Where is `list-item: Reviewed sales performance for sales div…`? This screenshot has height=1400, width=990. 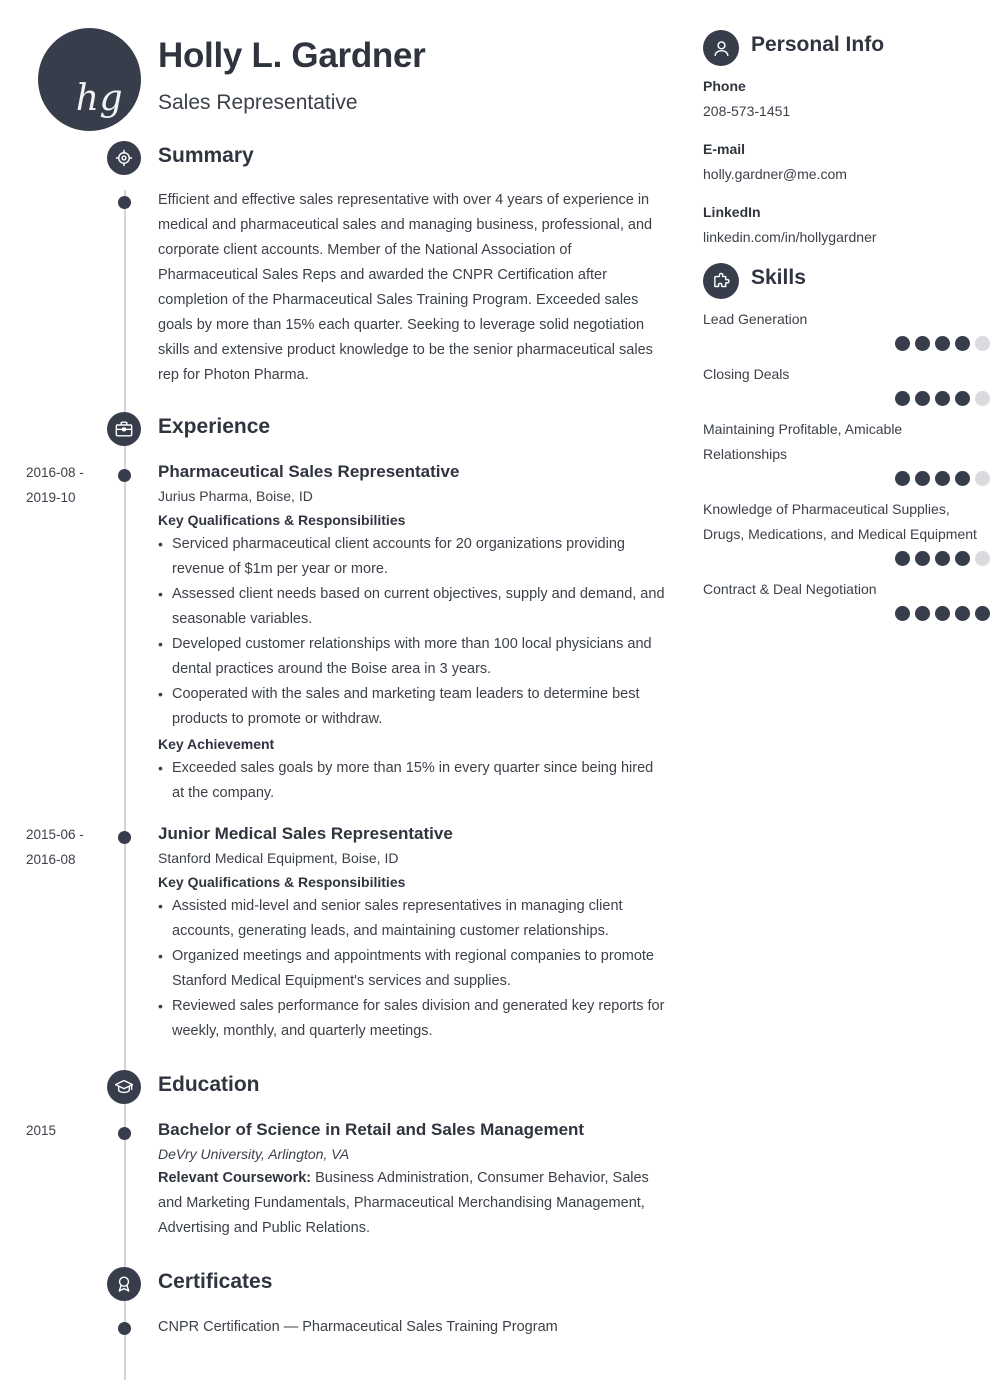
list-item: Reviewed sales performance for sales div… is located at coordinates (412, 1019).